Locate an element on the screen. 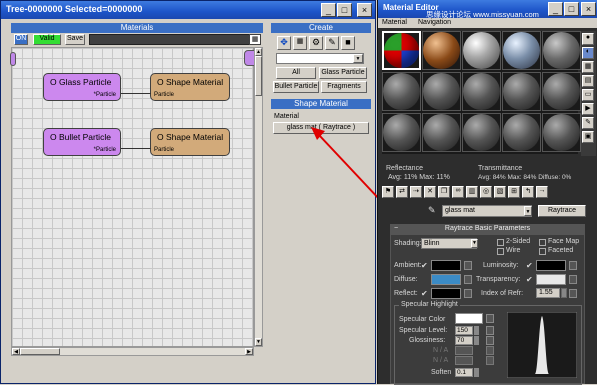  preview-icon: ▶ is located at coordinates (588, 109).